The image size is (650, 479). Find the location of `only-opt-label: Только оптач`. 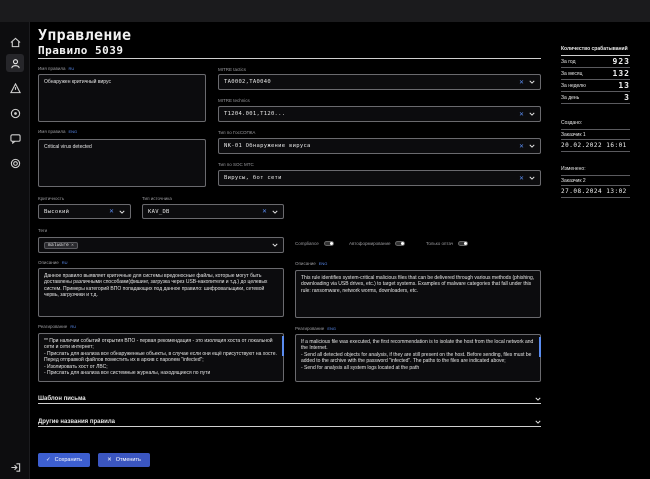

only-opt-label: Только оптач is located at coordinates (440, 243).